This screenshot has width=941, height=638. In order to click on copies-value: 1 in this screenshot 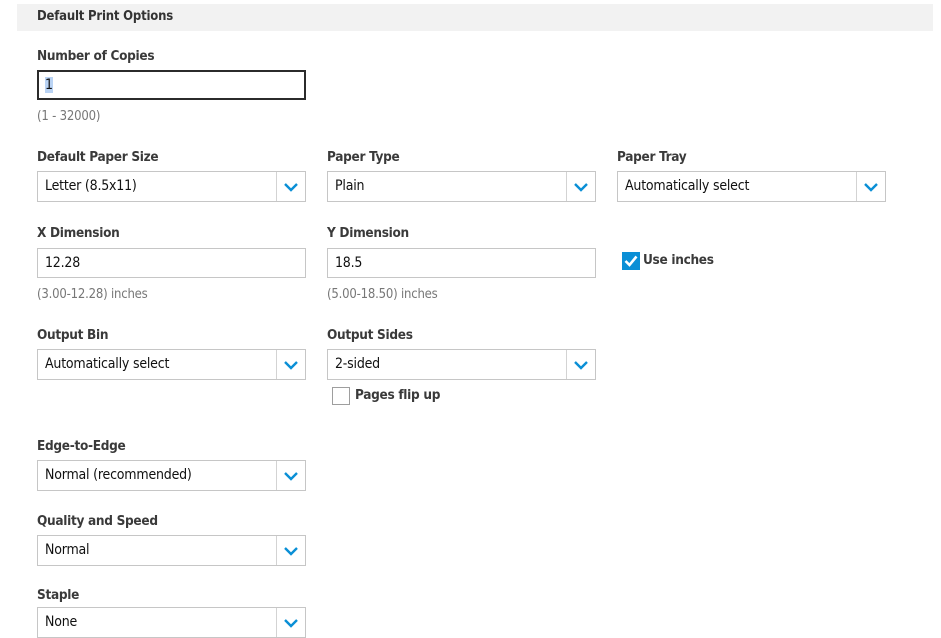, I will do `click(49, 85)`.